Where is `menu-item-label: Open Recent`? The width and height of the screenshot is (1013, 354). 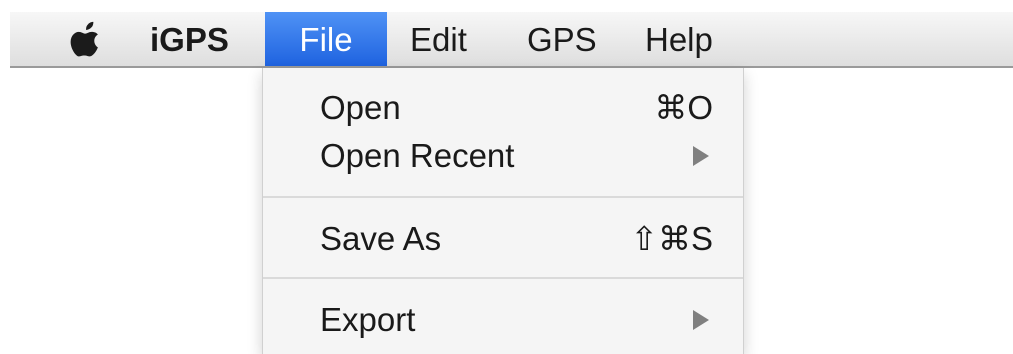 menu-item-label: Open Recent is located at coordinates (417, 155).